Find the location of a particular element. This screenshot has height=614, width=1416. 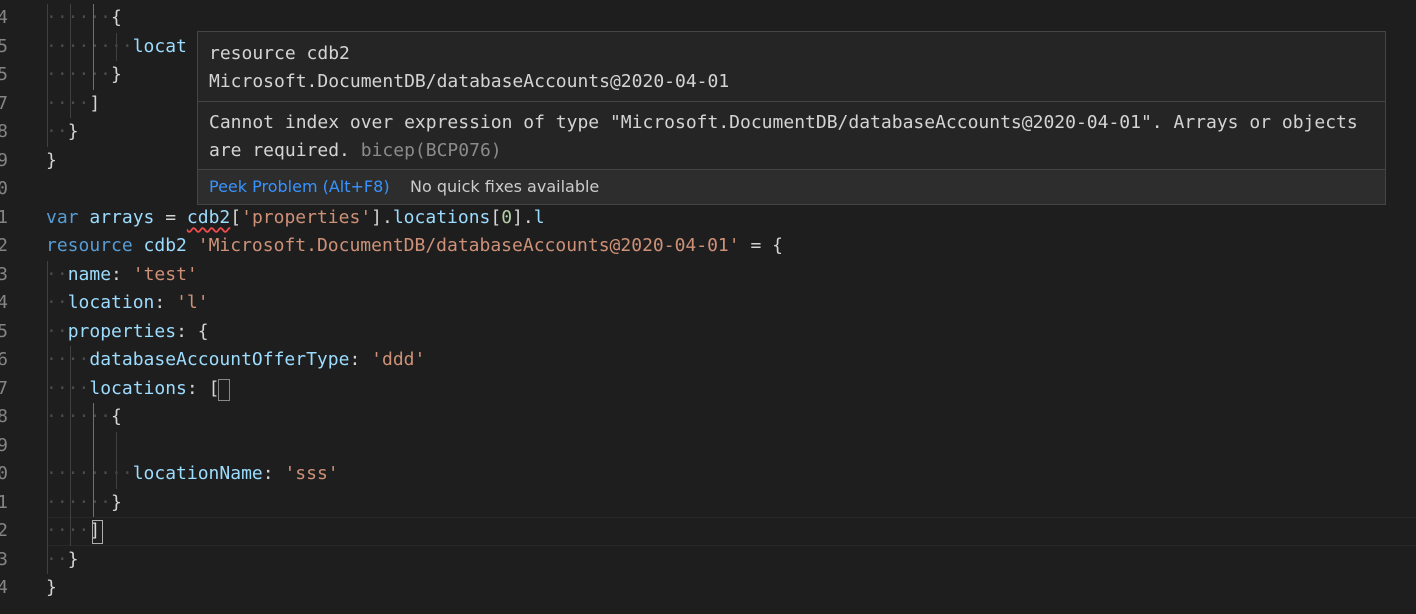

code-text: ····databaseAccountOfferType: 'ddd' is located at coordinates (235, 360).